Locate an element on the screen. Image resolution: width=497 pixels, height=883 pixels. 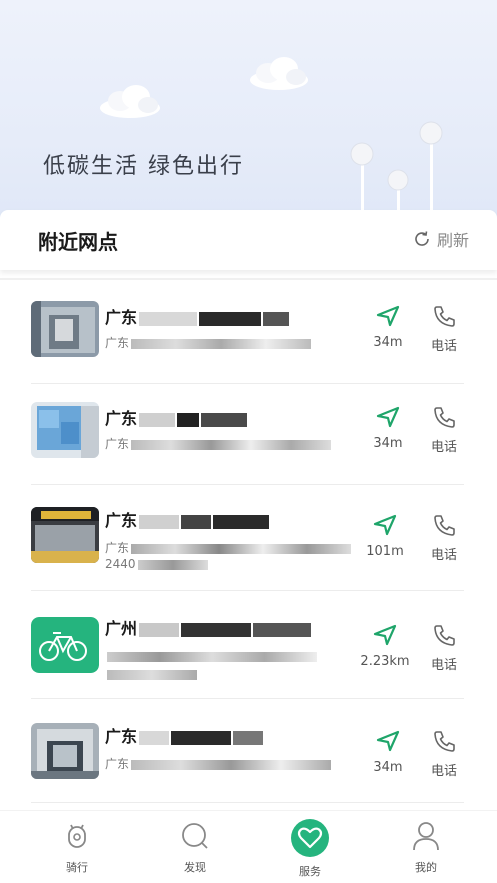
tab-discover: 发现 is located at coordinates (195, 847).